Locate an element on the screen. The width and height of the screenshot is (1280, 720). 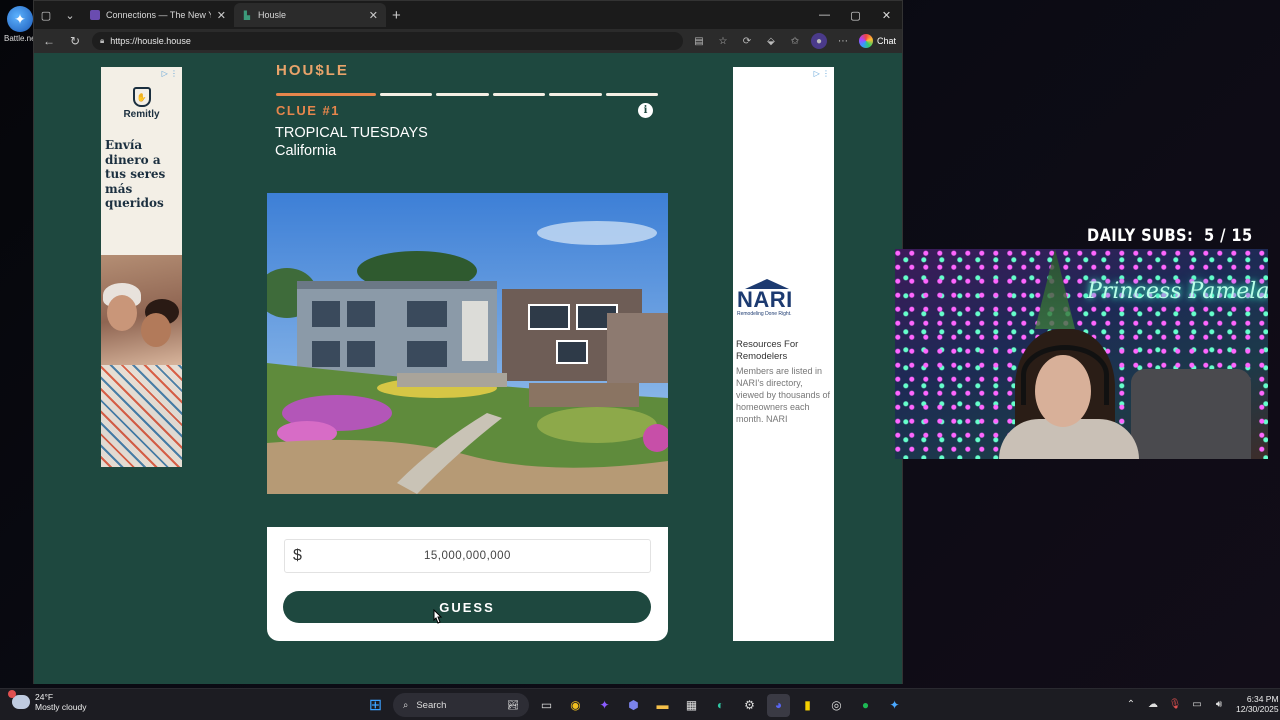
mouse-cursor-icon is located at coordinates (438, 616).